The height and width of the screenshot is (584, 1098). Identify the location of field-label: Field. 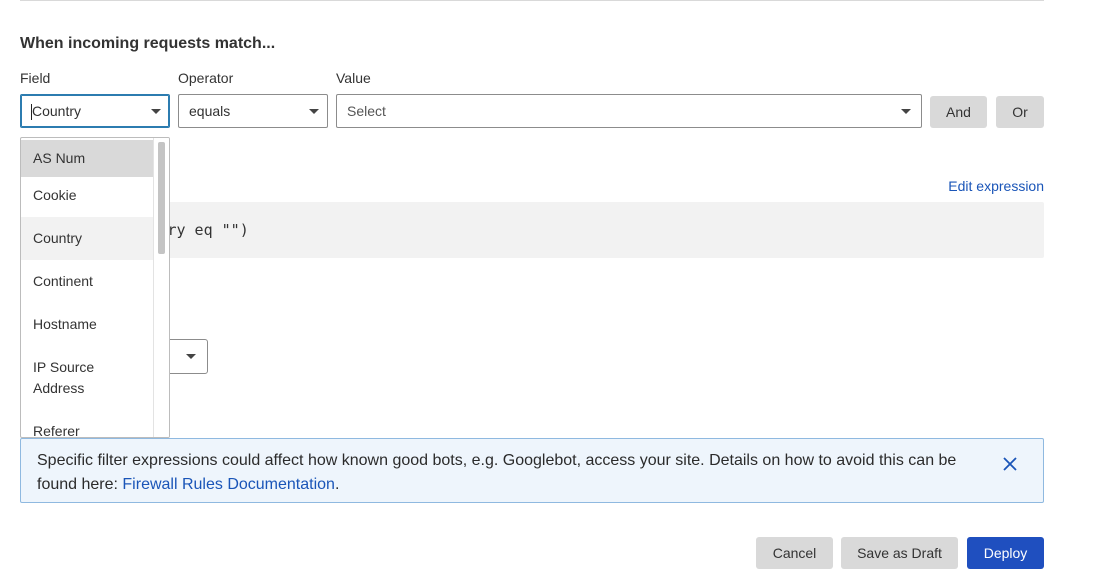
(35, 78).